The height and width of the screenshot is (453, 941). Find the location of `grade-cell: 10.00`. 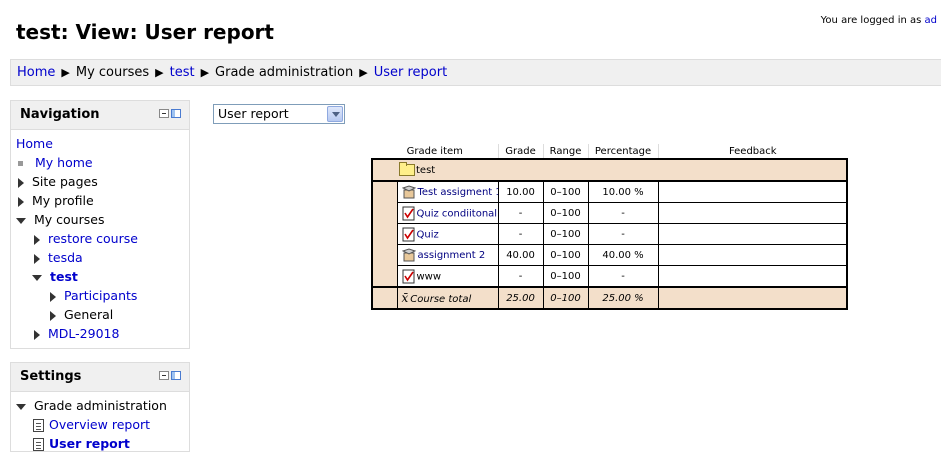

grade-cell: 10.00 is located at coordinates (520, 191).